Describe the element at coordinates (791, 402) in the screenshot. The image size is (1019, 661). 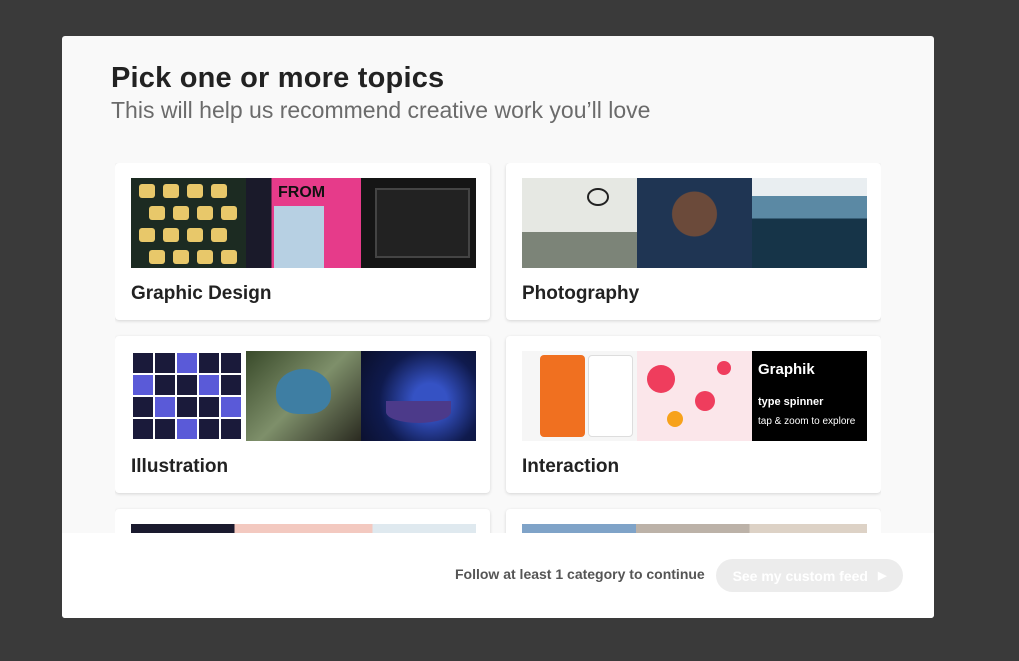
I see `type-specimen-sub: type spinner` at that location.